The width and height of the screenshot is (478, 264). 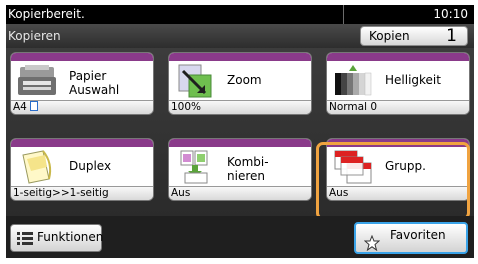 I want to click on status-divider, so click(x=343, y=14).